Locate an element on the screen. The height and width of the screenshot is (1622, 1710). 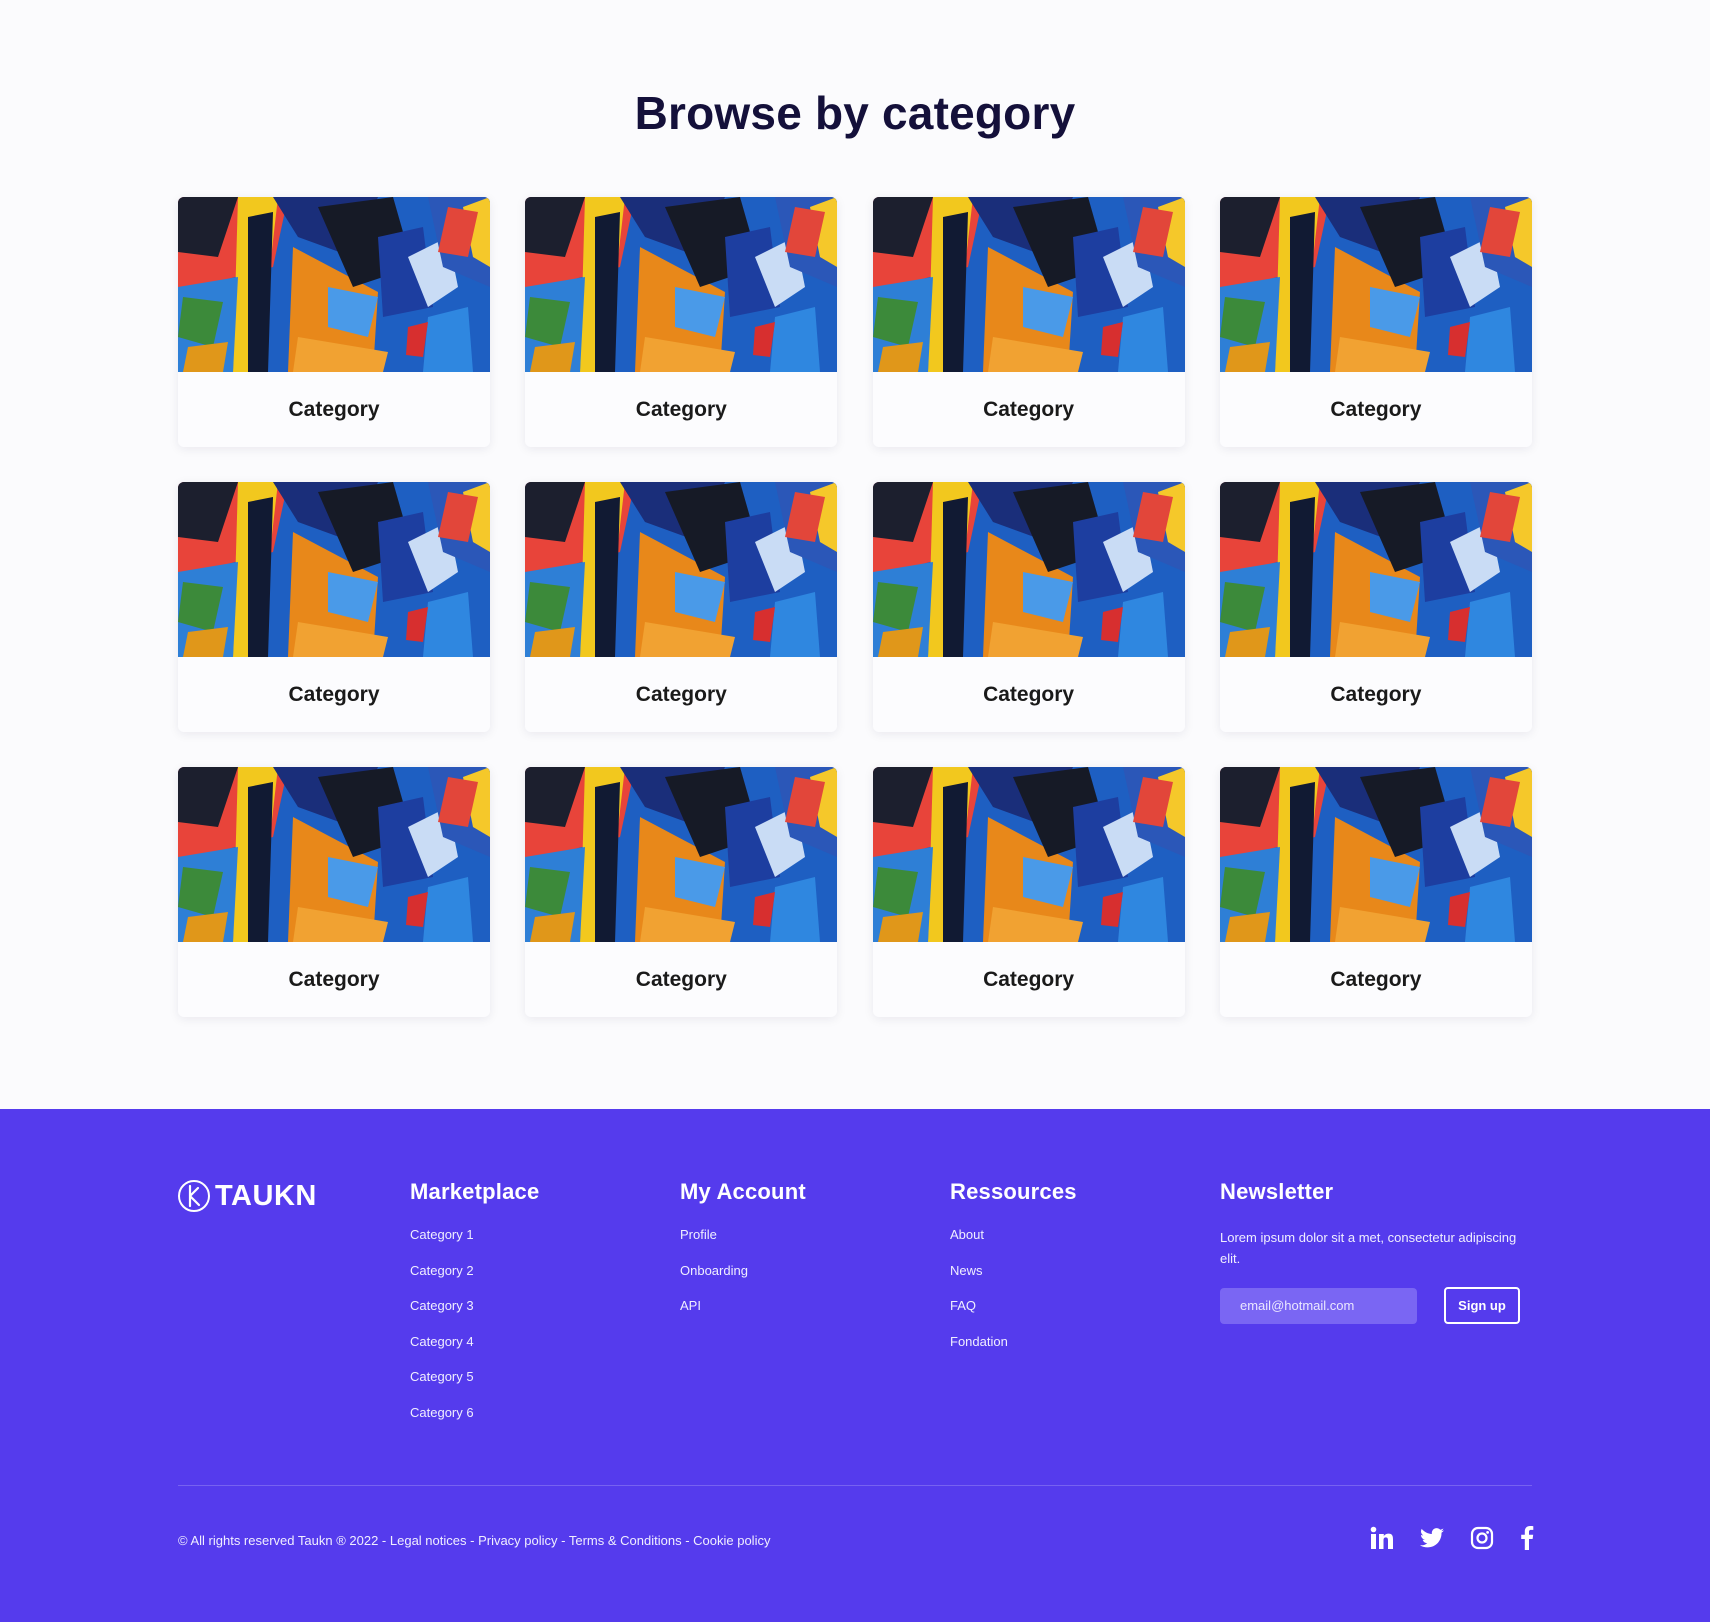
social-links is located at coordinates (1452, 1538).